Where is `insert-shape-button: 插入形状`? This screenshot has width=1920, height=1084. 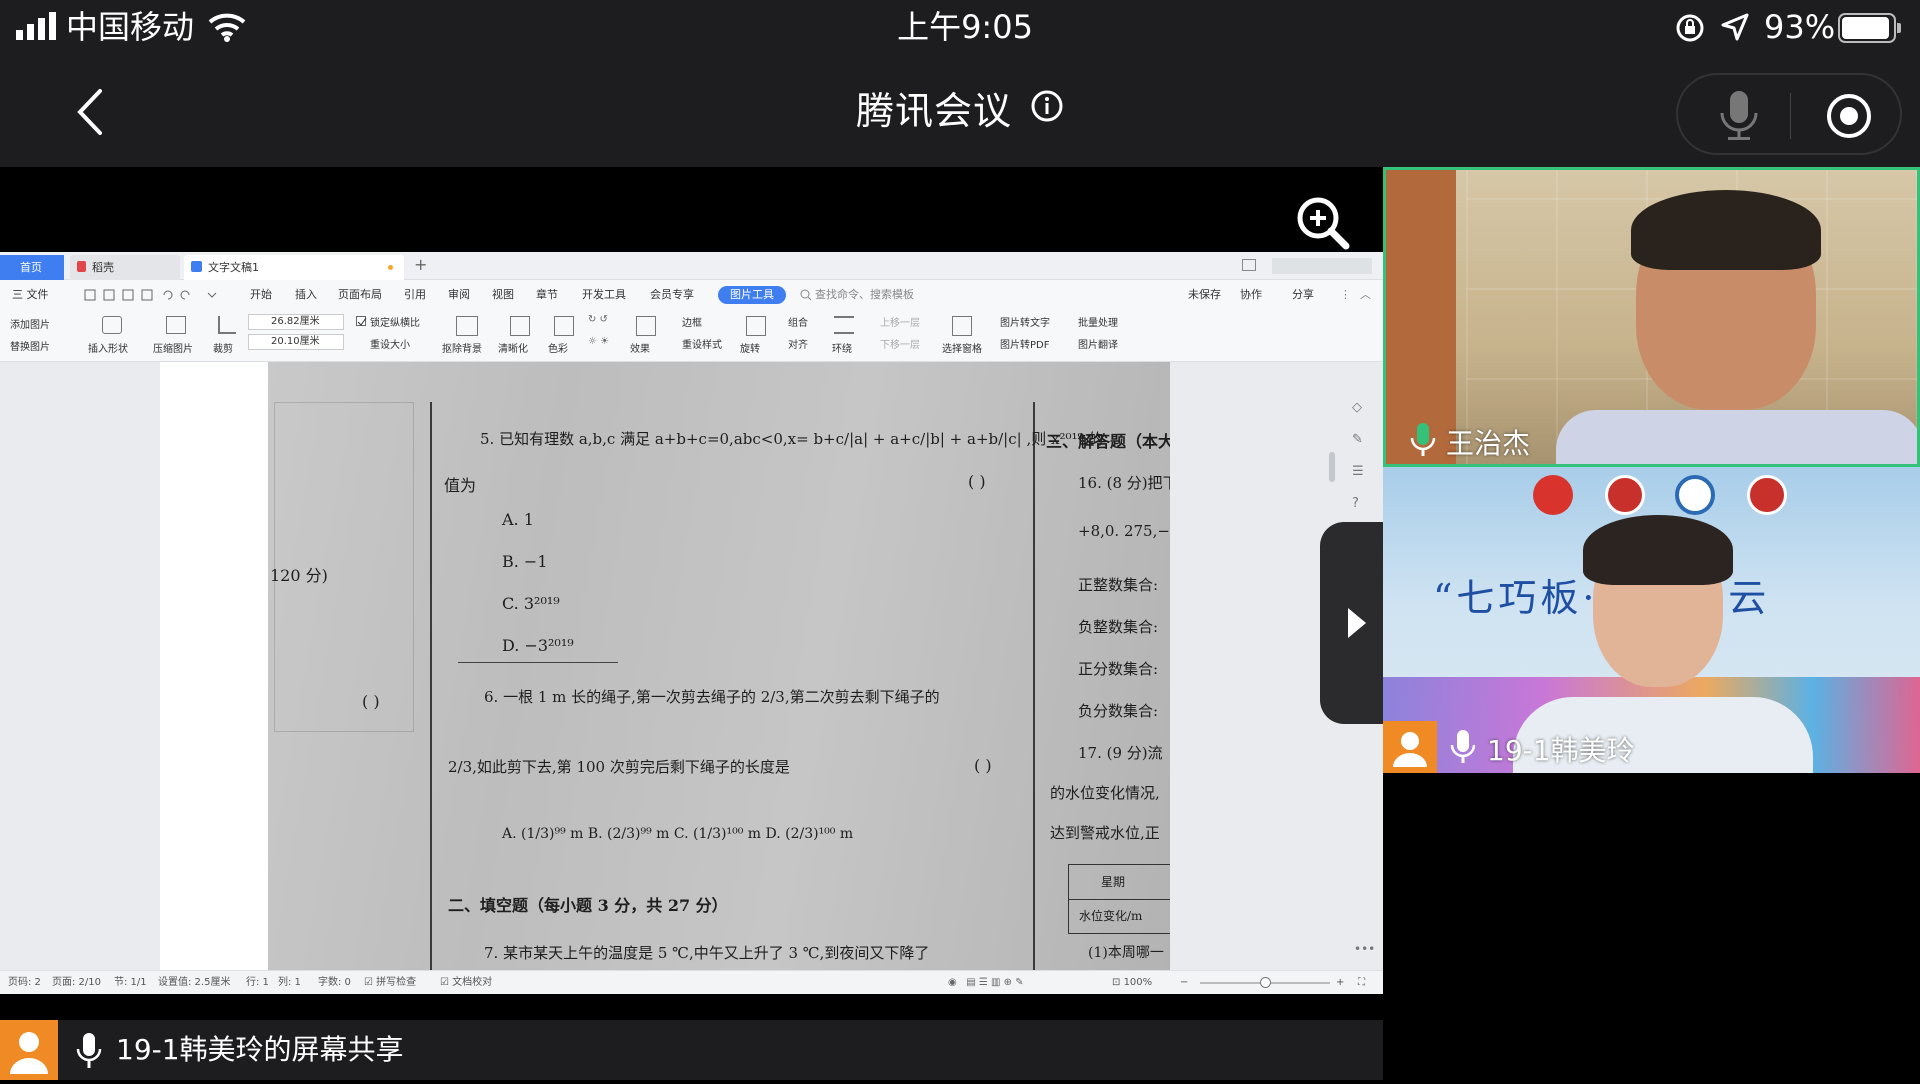 insert-shape-button: 插入形状 is located at coordinates (108, 347).